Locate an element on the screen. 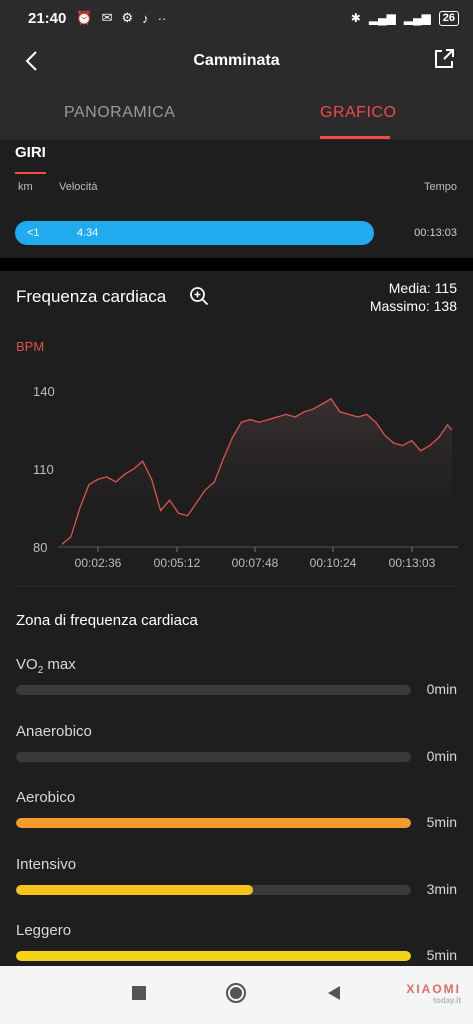 The height and width of the screenshot is (1024, 473). heart-rate-title: Frequenza cardiaca is located at coordinates (91, 296).